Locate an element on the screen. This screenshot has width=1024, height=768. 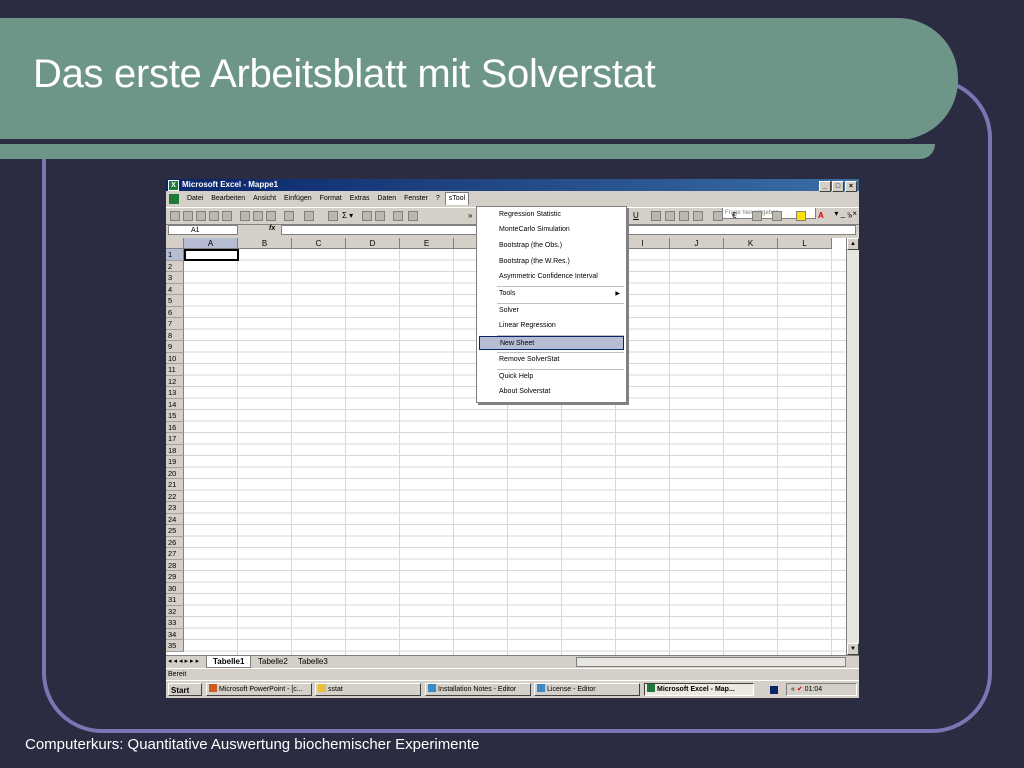
column-header-k: K is located at coordinates (751, 243).